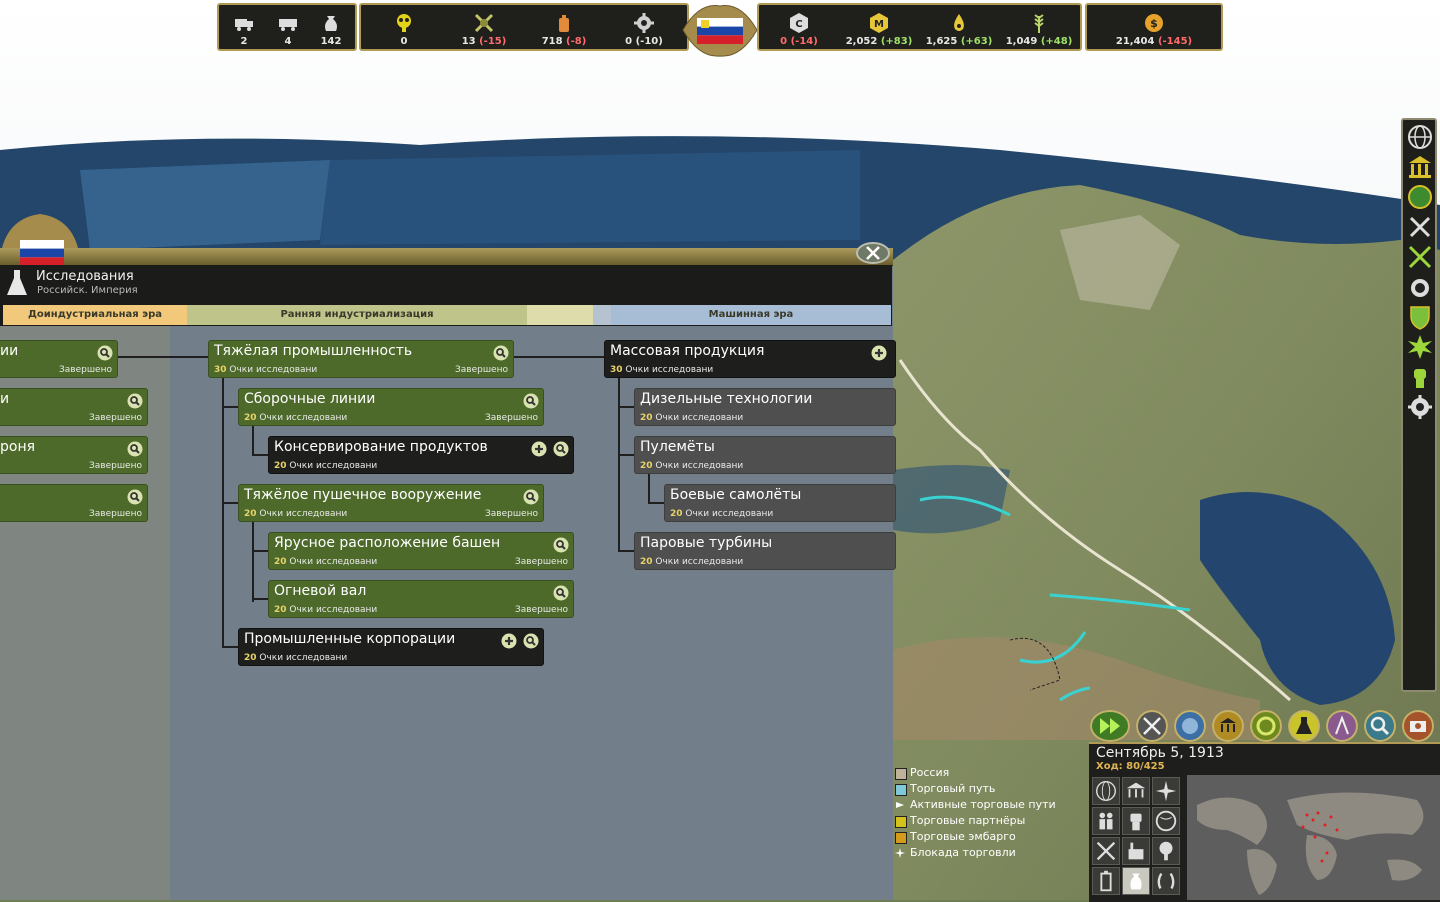  I want to click on tech-node-machine-guns: Пулемёты 20 Очки исследовани, so click(765, 455).